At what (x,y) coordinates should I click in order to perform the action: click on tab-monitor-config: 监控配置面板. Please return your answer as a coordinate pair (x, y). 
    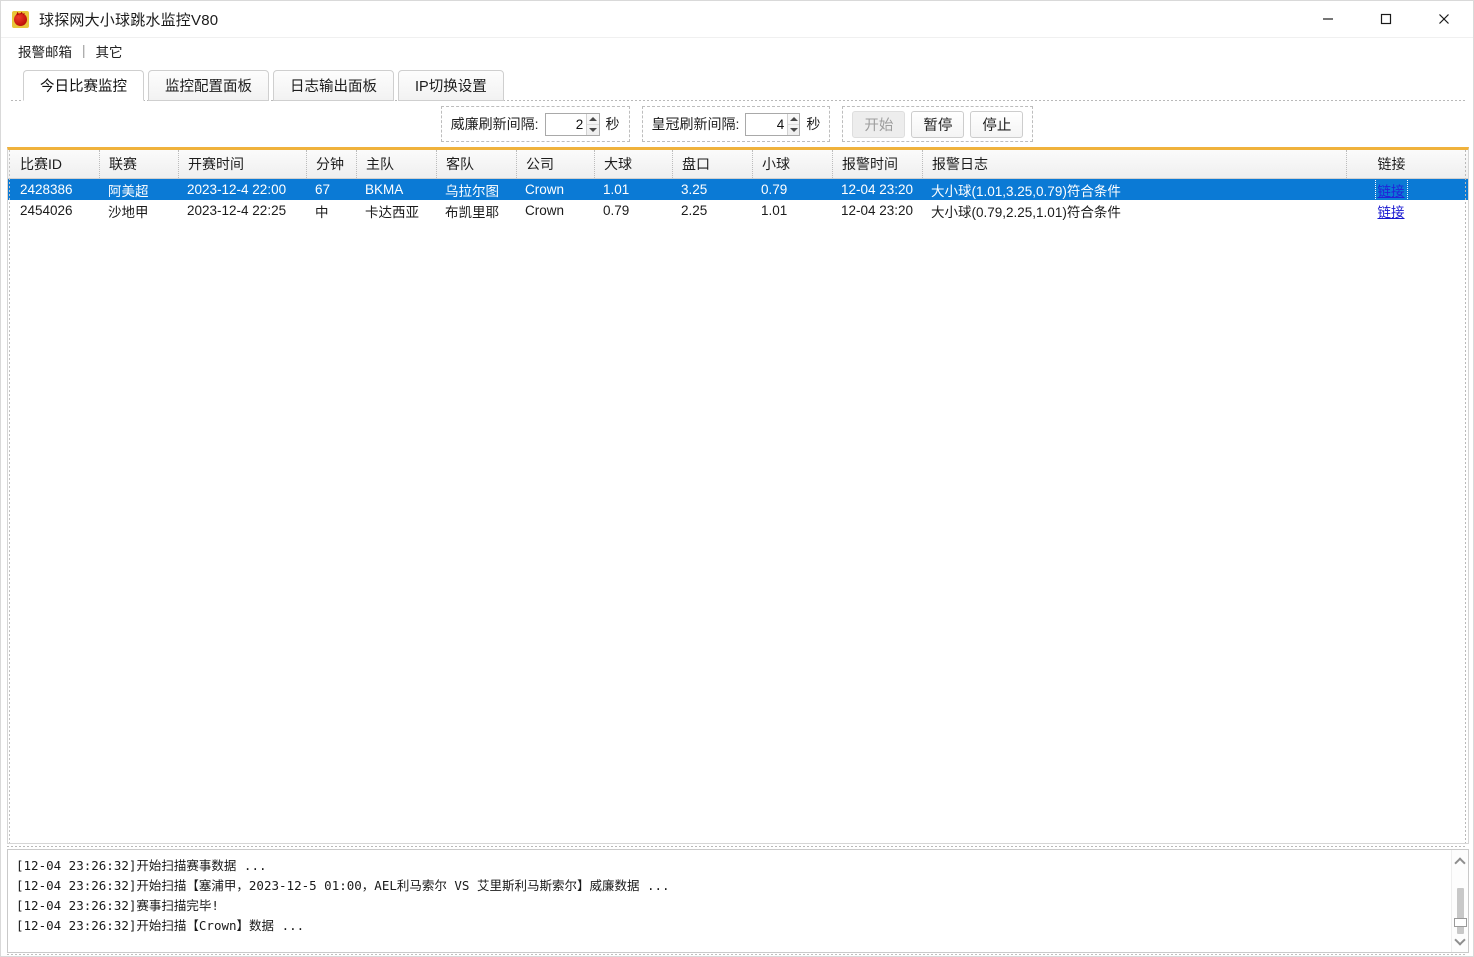
    Looking at the image, I should click on (208, 85).